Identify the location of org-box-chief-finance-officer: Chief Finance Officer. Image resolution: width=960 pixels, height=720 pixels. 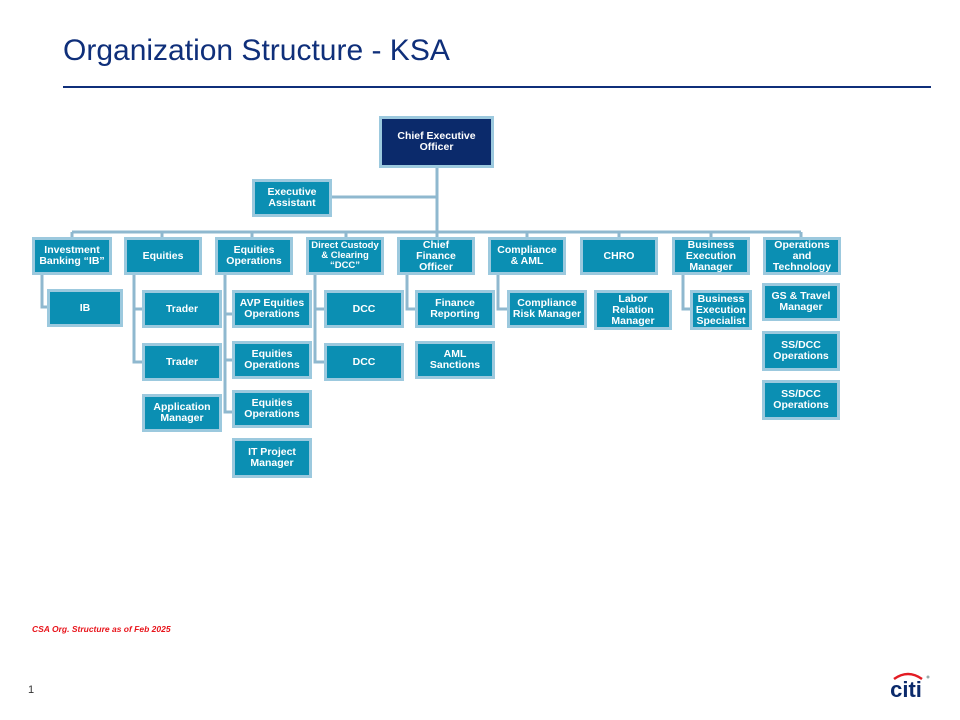
(436, 256).